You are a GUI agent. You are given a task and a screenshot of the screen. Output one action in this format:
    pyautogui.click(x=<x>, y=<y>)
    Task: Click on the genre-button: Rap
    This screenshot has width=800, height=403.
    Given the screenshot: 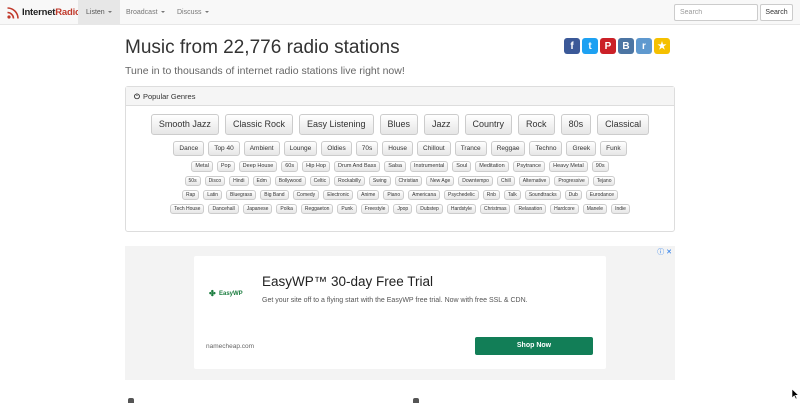 What is the action you would take?
    pyautogui.click(x=191, y=195)
    